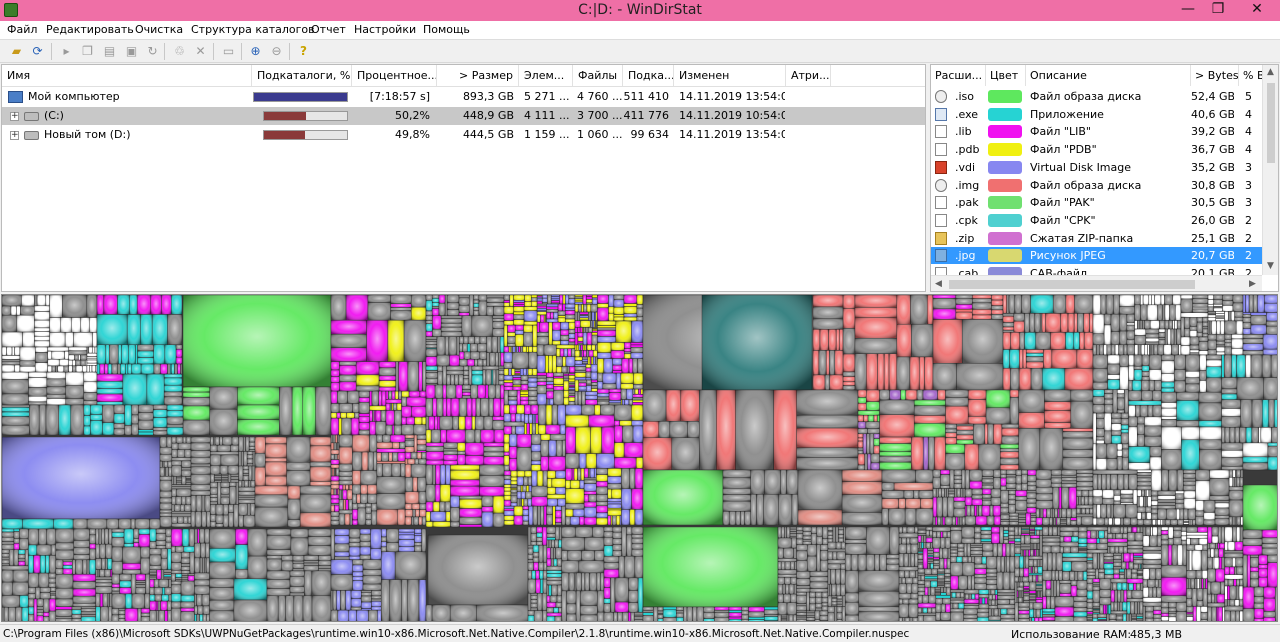 The height and width of the screenshot is (642, 1280). Describe the element at coordinates (1215, 75) in the screenshot. I see `column-header-bytes: > Bytes` at that location.